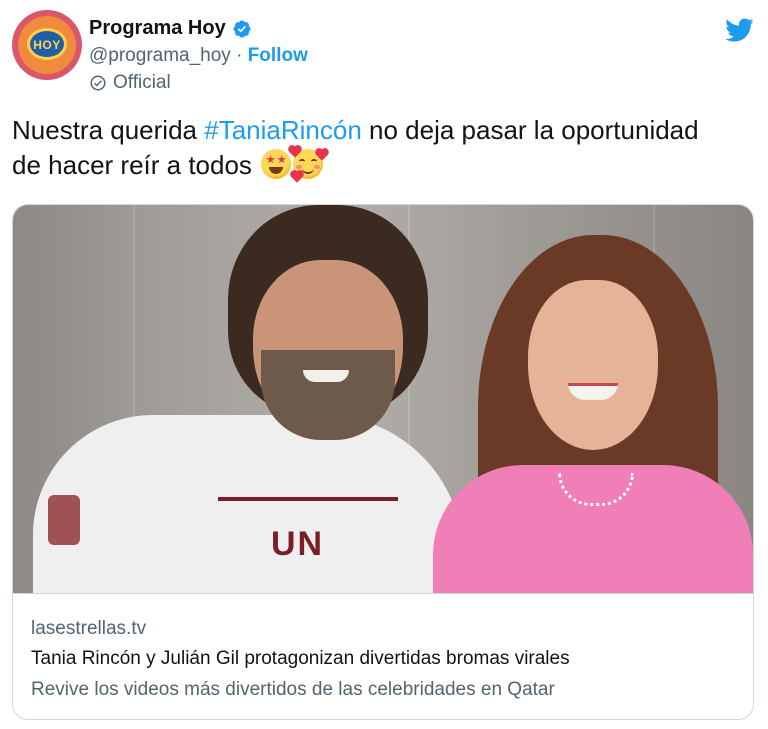 This screenshot has height=729, width=768. Describe the element at coordinates (242, 28) in the screenshot. I see `verified-badge-icon` at that location.